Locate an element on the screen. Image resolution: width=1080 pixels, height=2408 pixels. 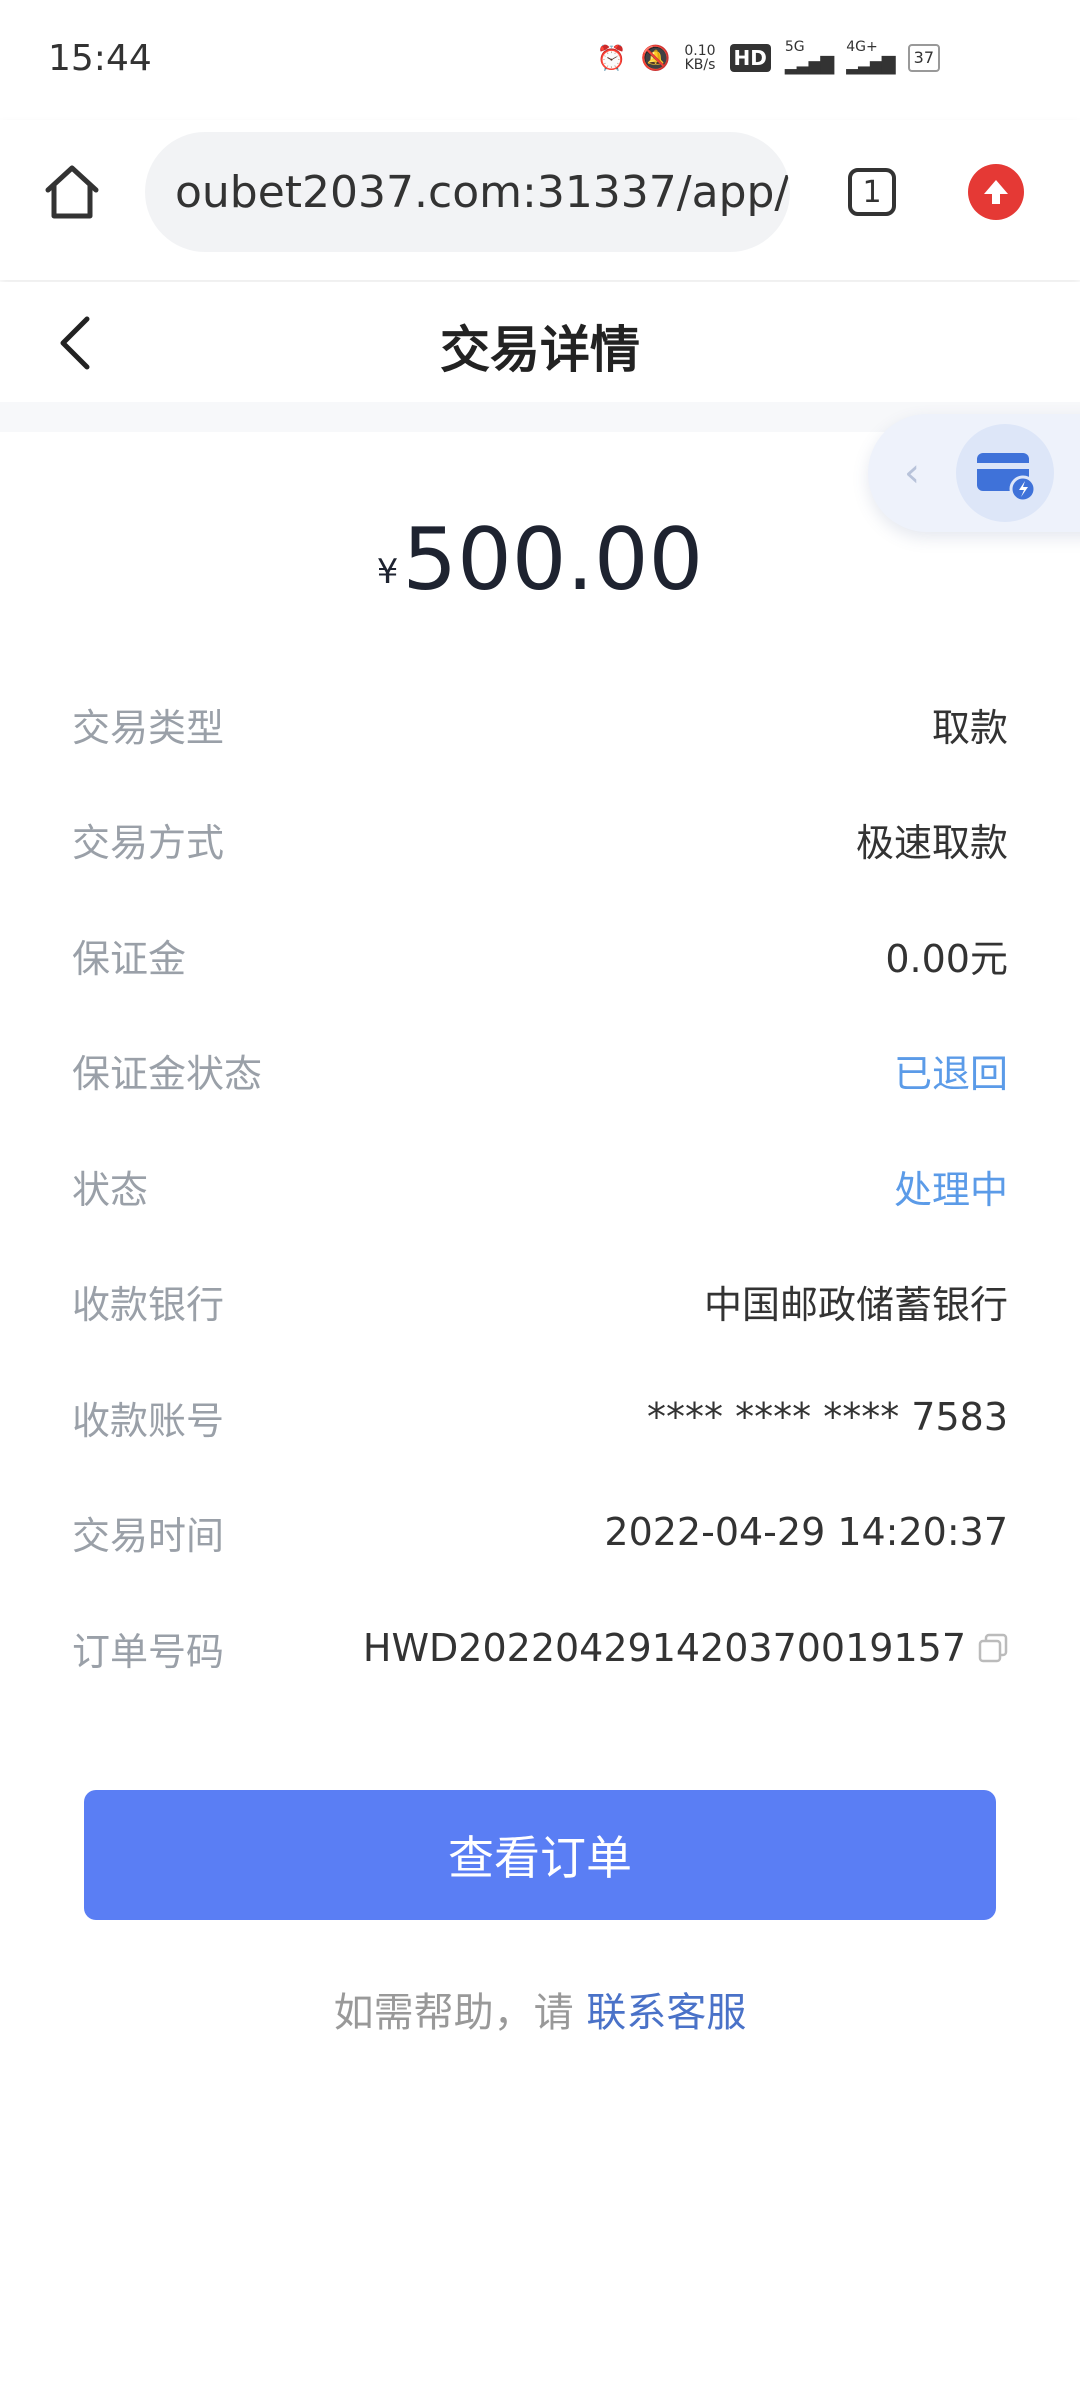
card-icon is located at coordinates (1007, 478).